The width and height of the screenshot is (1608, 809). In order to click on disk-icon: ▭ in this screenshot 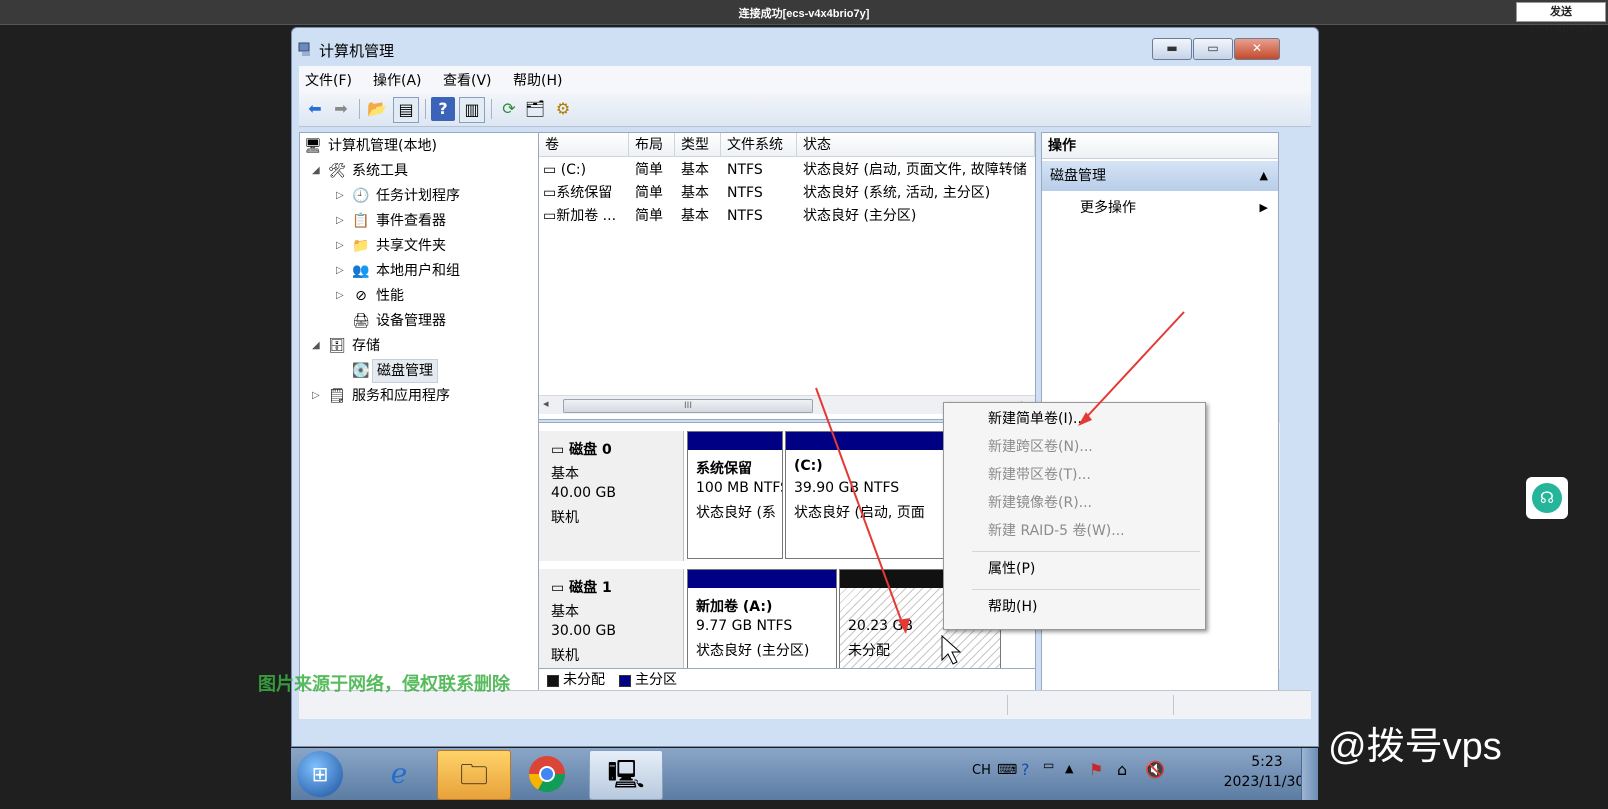, I will do `click(560, 450)`.